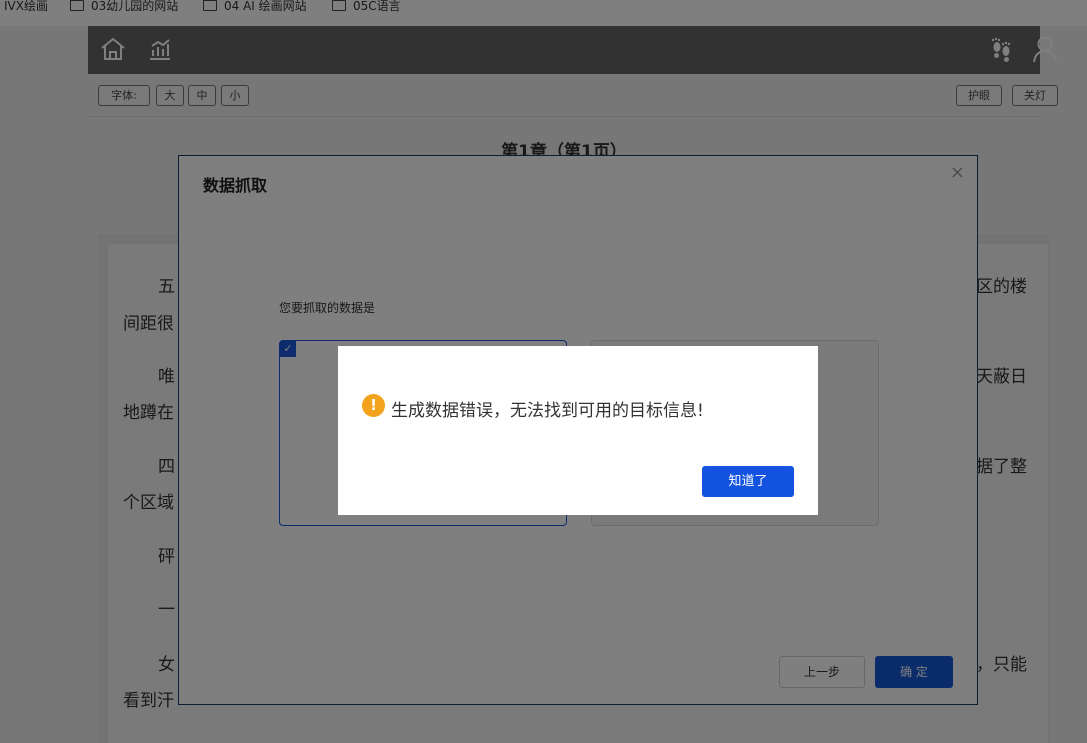 The width and height of the screenshot is (1087, 743). I want to click on warning-icon: !, so click(373, 405).